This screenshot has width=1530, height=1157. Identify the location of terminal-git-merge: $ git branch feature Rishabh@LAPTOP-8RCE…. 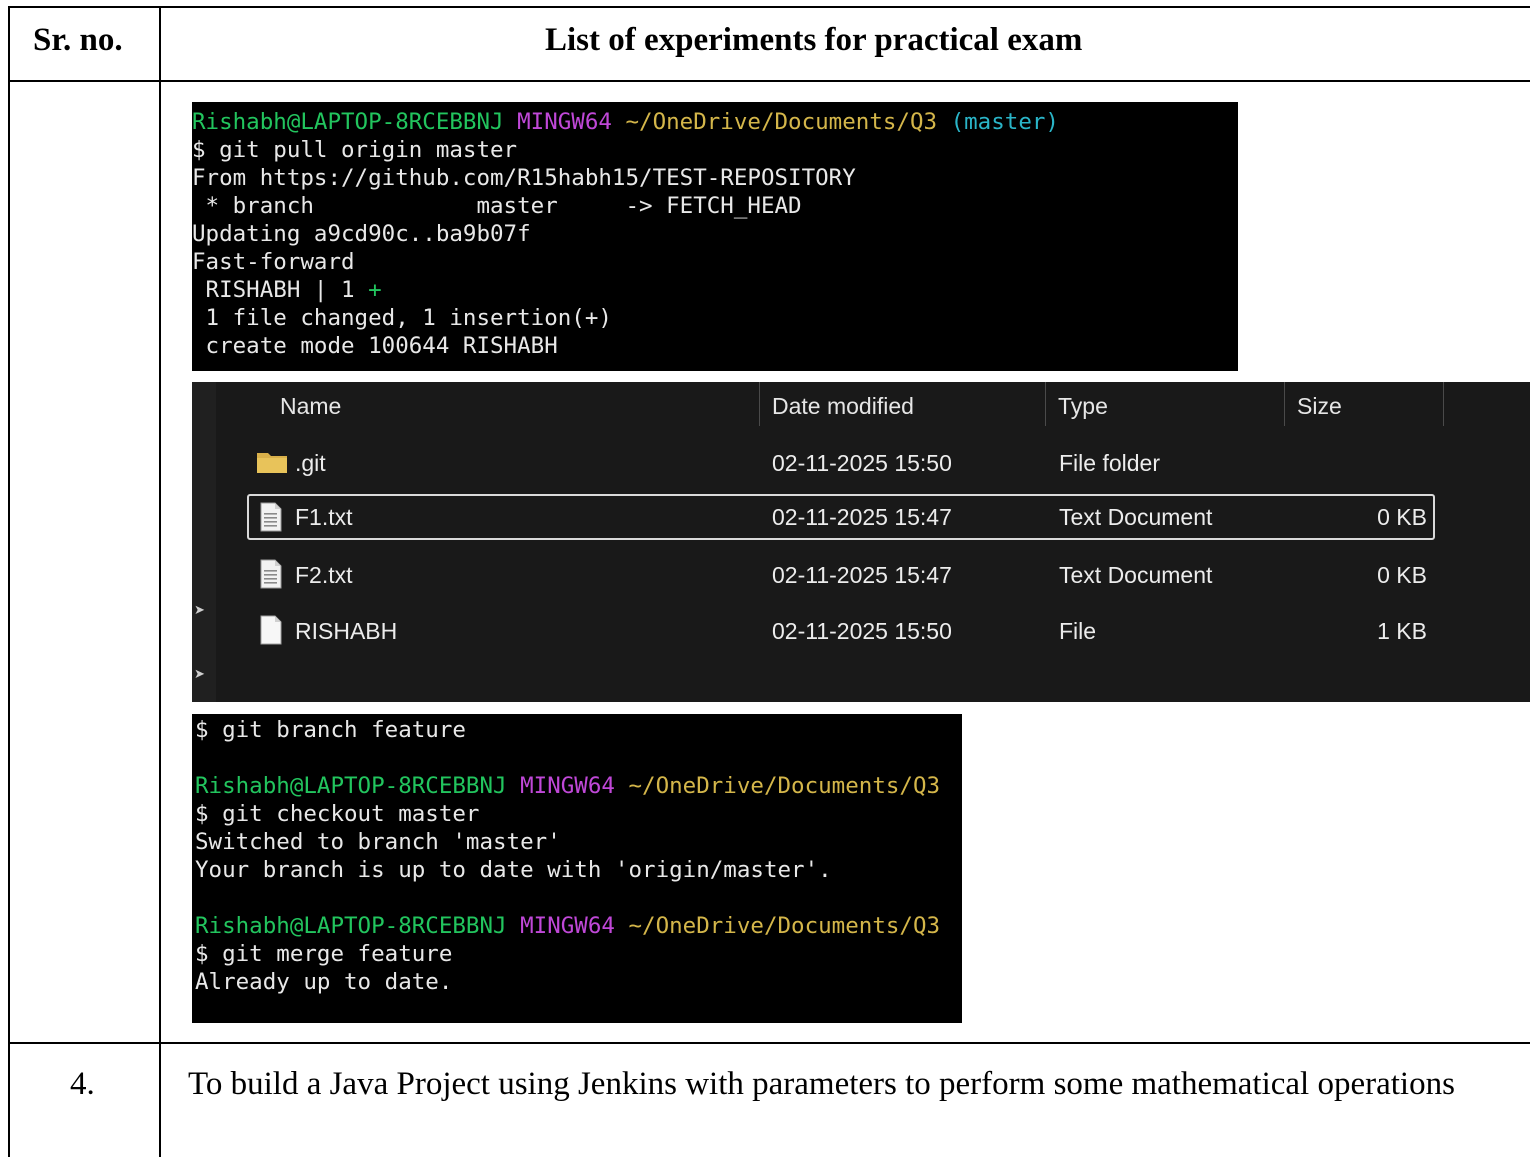
(577, 868).